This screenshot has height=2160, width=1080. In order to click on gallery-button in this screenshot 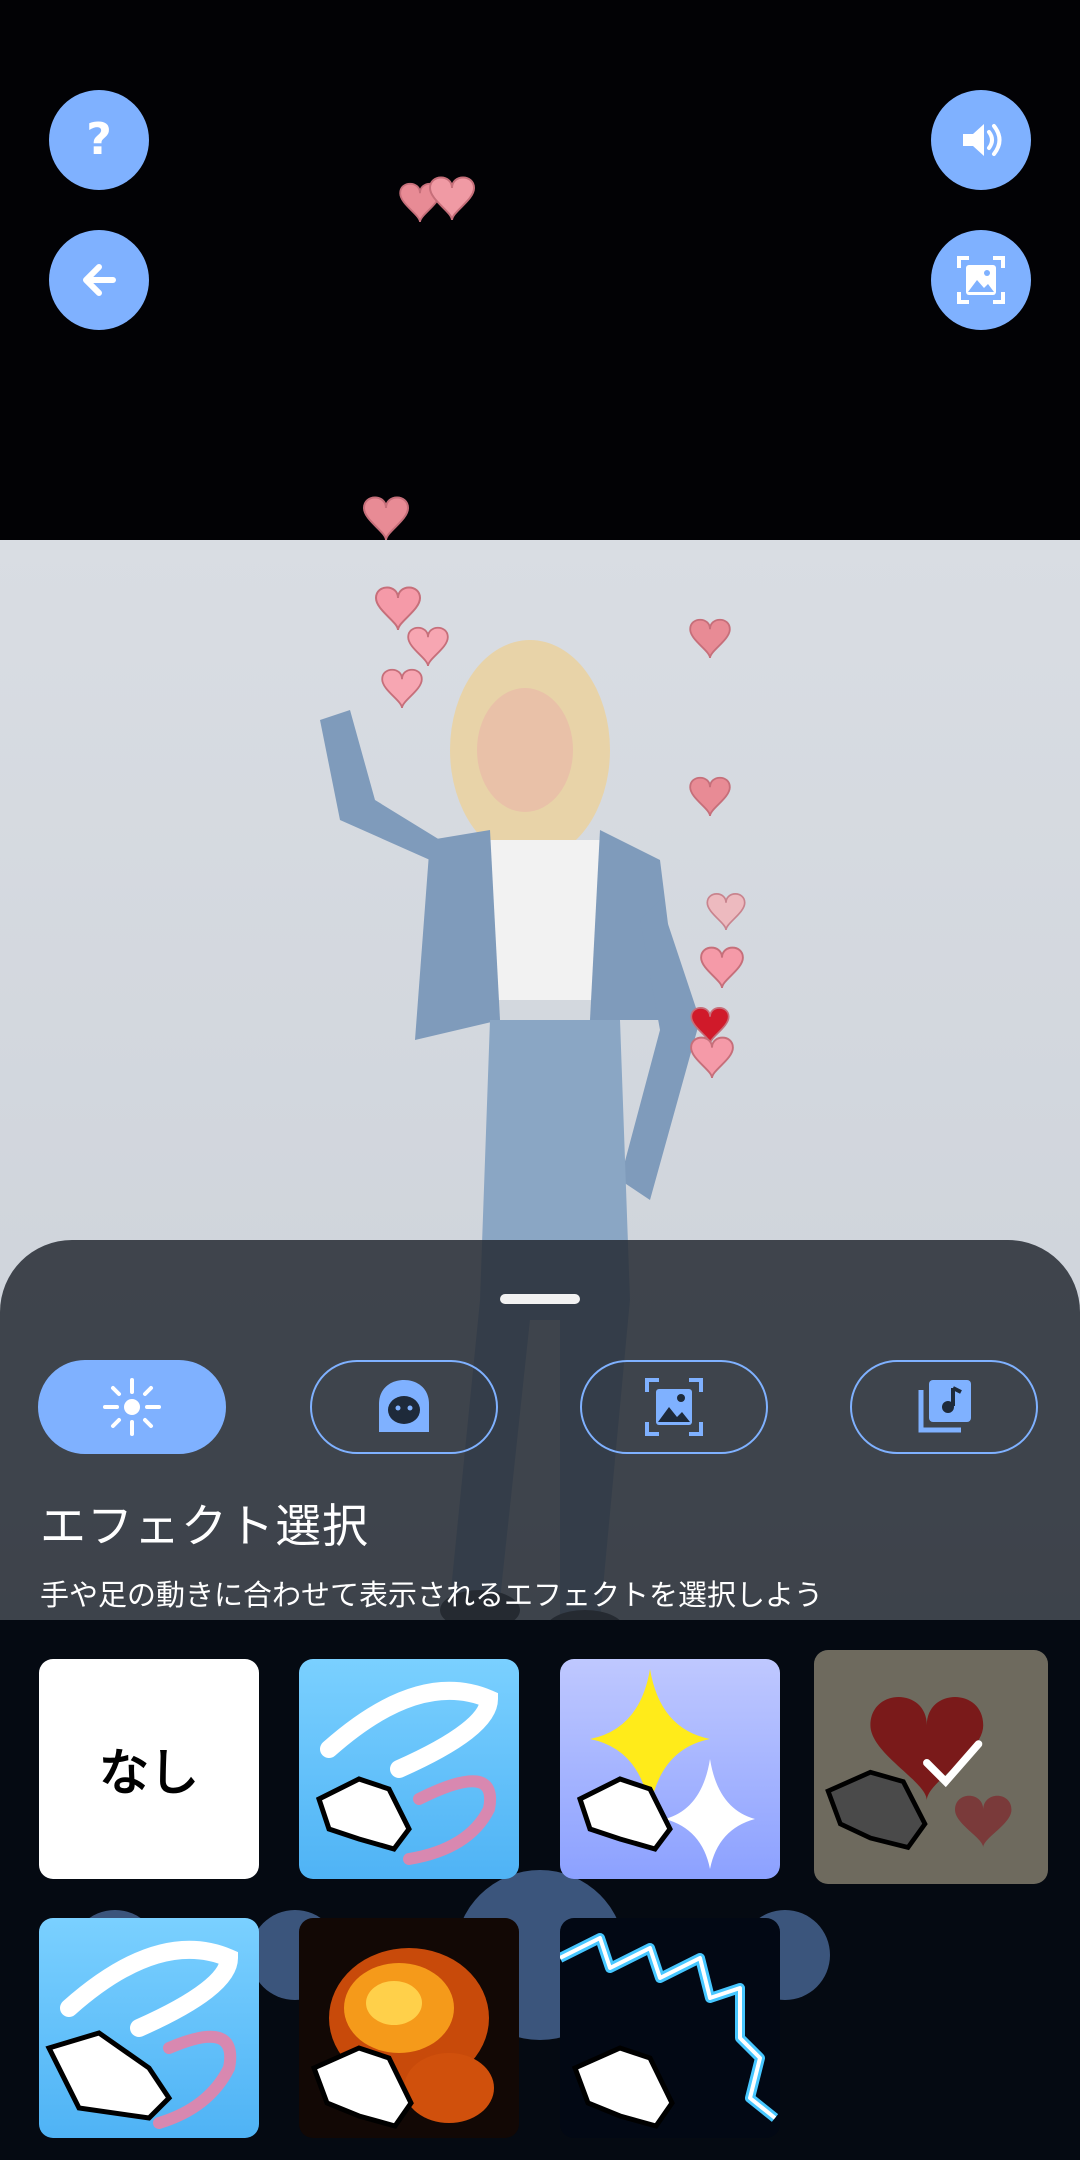, I will do `click(981, 280)`.